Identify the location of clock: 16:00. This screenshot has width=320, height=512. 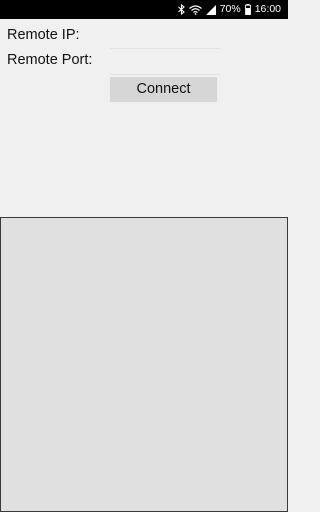
(267, 9).